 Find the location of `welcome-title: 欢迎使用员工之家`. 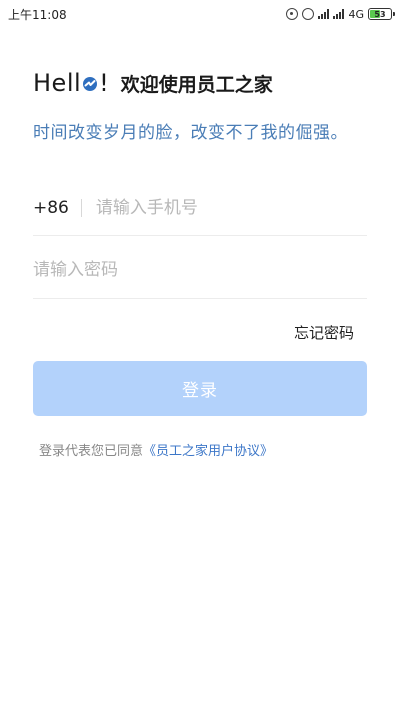

welcome-title: 欢迎使用员工之家 is located at coordinates (196, 84).